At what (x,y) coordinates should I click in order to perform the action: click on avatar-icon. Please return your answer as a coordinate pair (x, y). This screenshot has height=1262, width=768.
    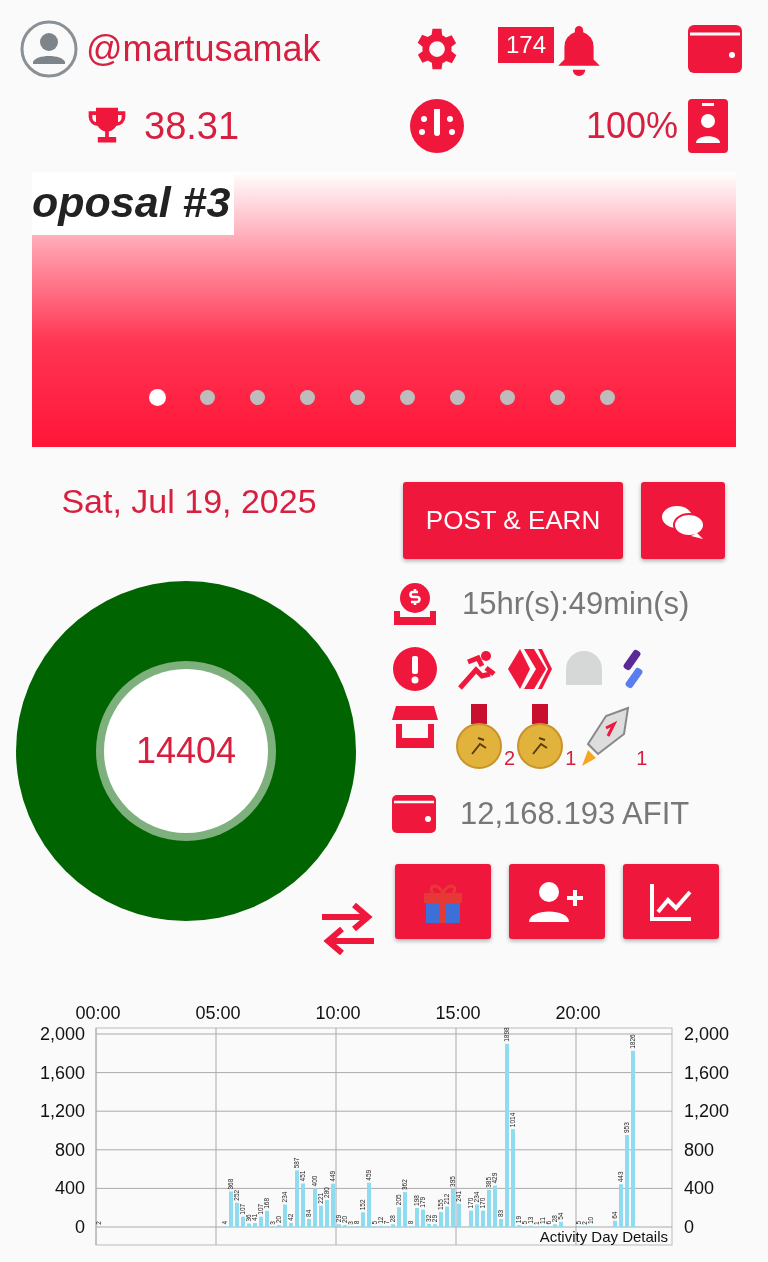
    Looking at the image, I should click on (49, 49).